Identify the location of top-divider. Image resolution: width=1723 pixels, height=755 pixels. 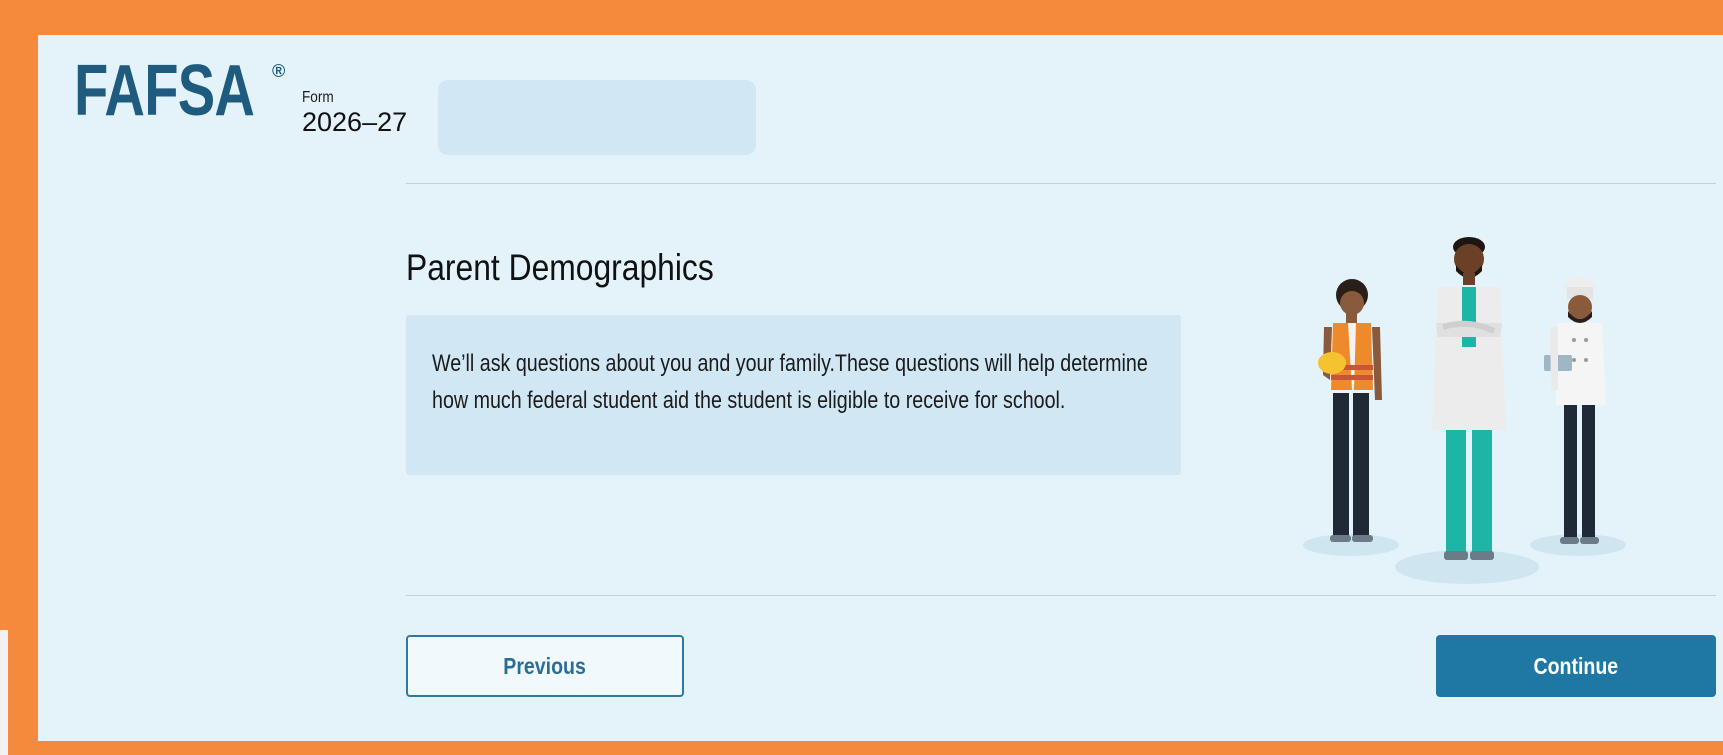
(1061, 183).